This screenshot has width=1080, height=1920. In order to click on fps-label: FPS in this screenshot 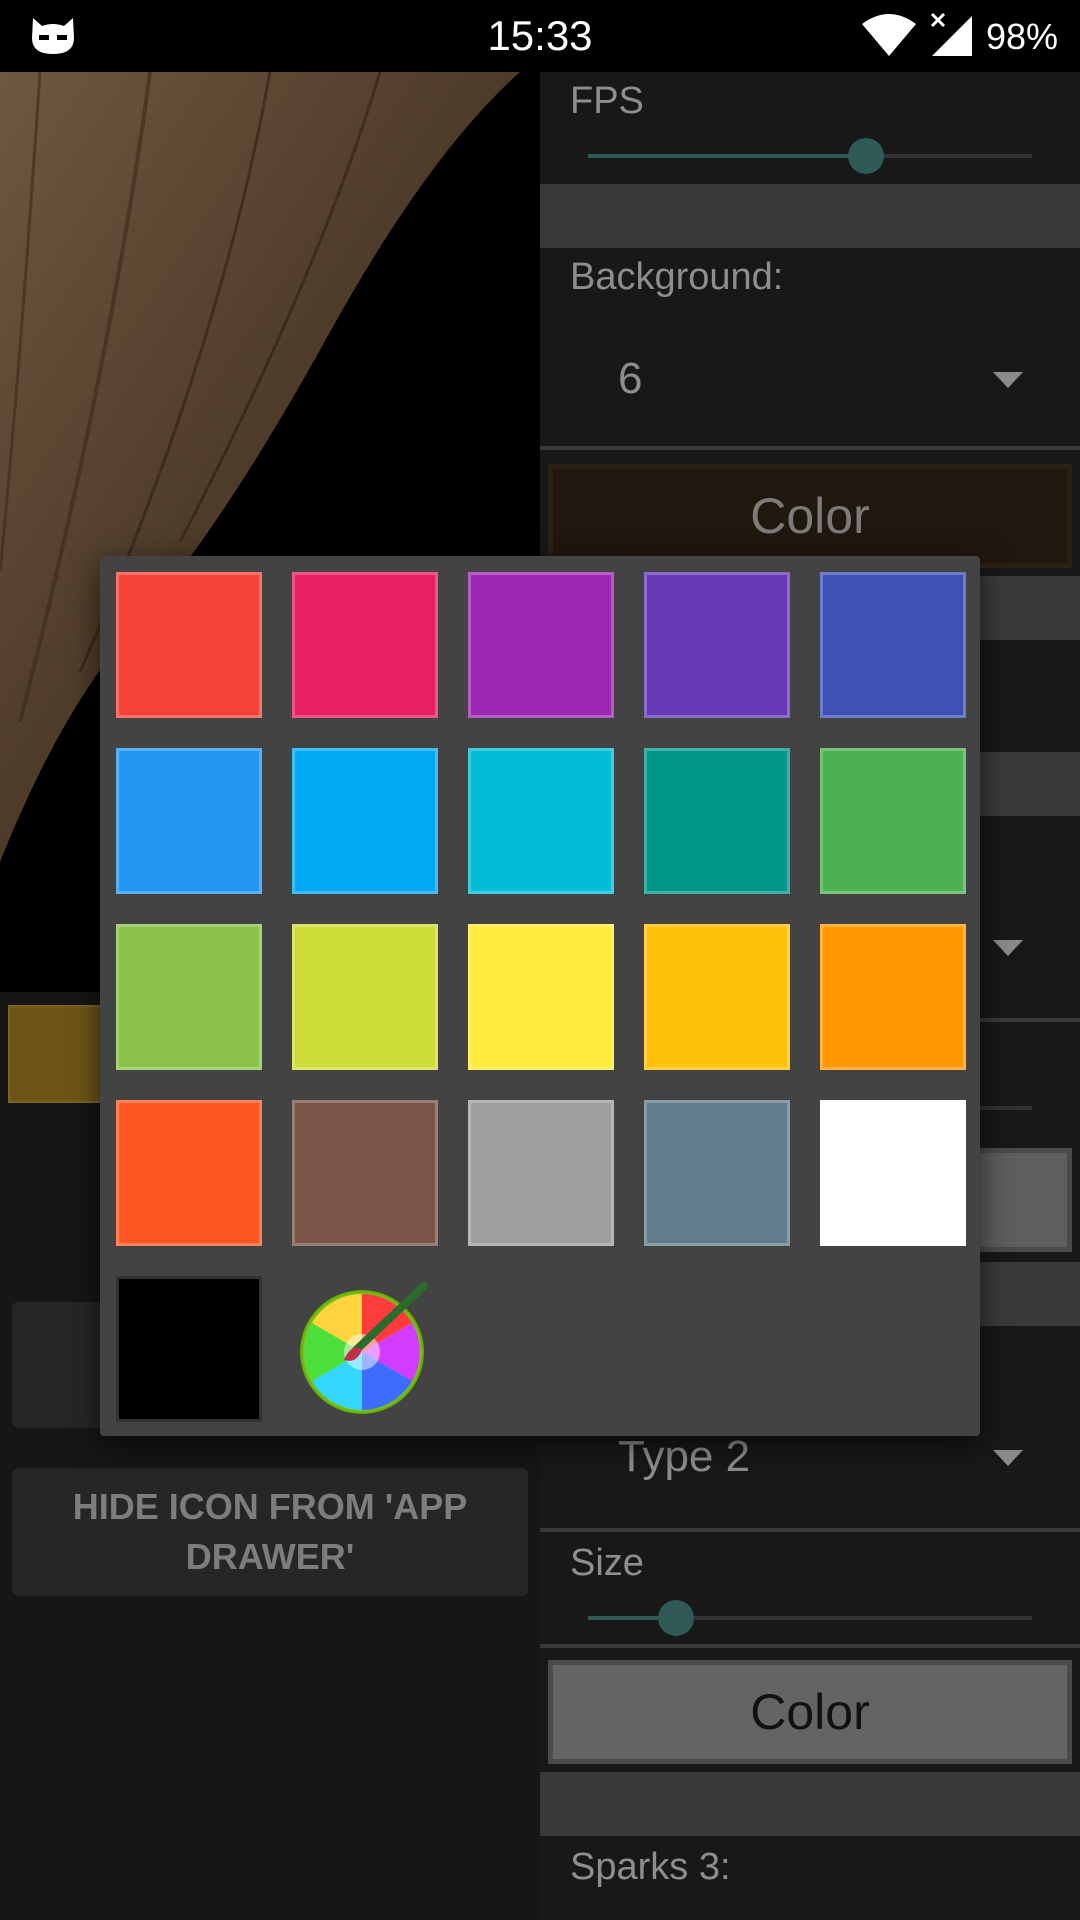, I will do `click(607, 101)`.